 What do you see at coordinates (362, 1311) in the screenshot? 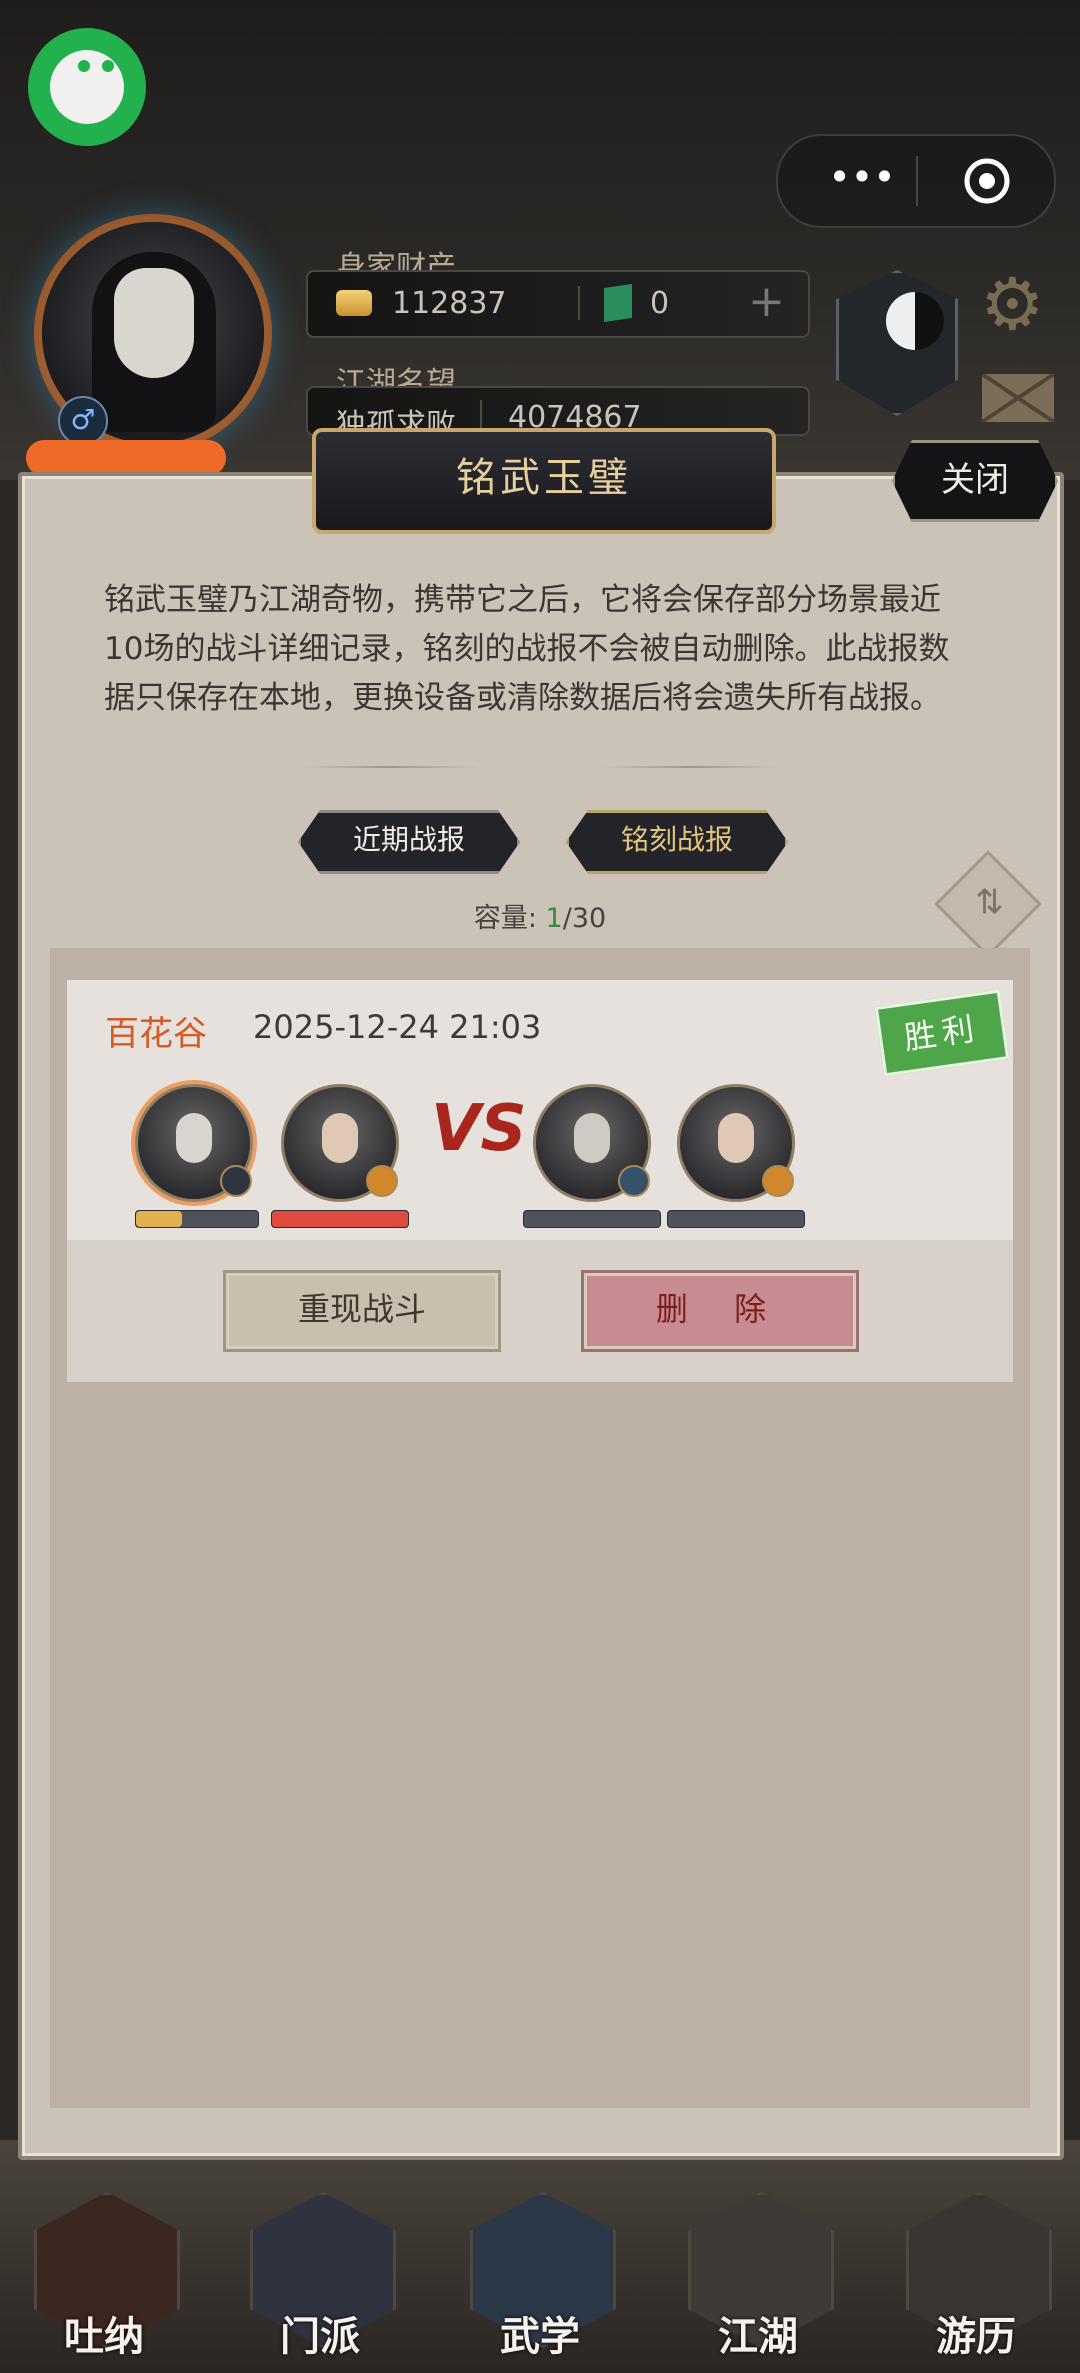
I see `replay-battle-button: 重现战斗` at bounding box center [362, 1311].